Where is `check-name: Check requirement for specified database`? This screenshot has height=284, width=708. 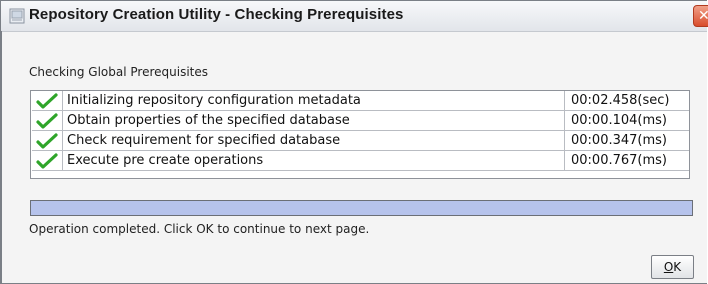
check-name: Check requirement for specified database is located at coordinates (313, 140).